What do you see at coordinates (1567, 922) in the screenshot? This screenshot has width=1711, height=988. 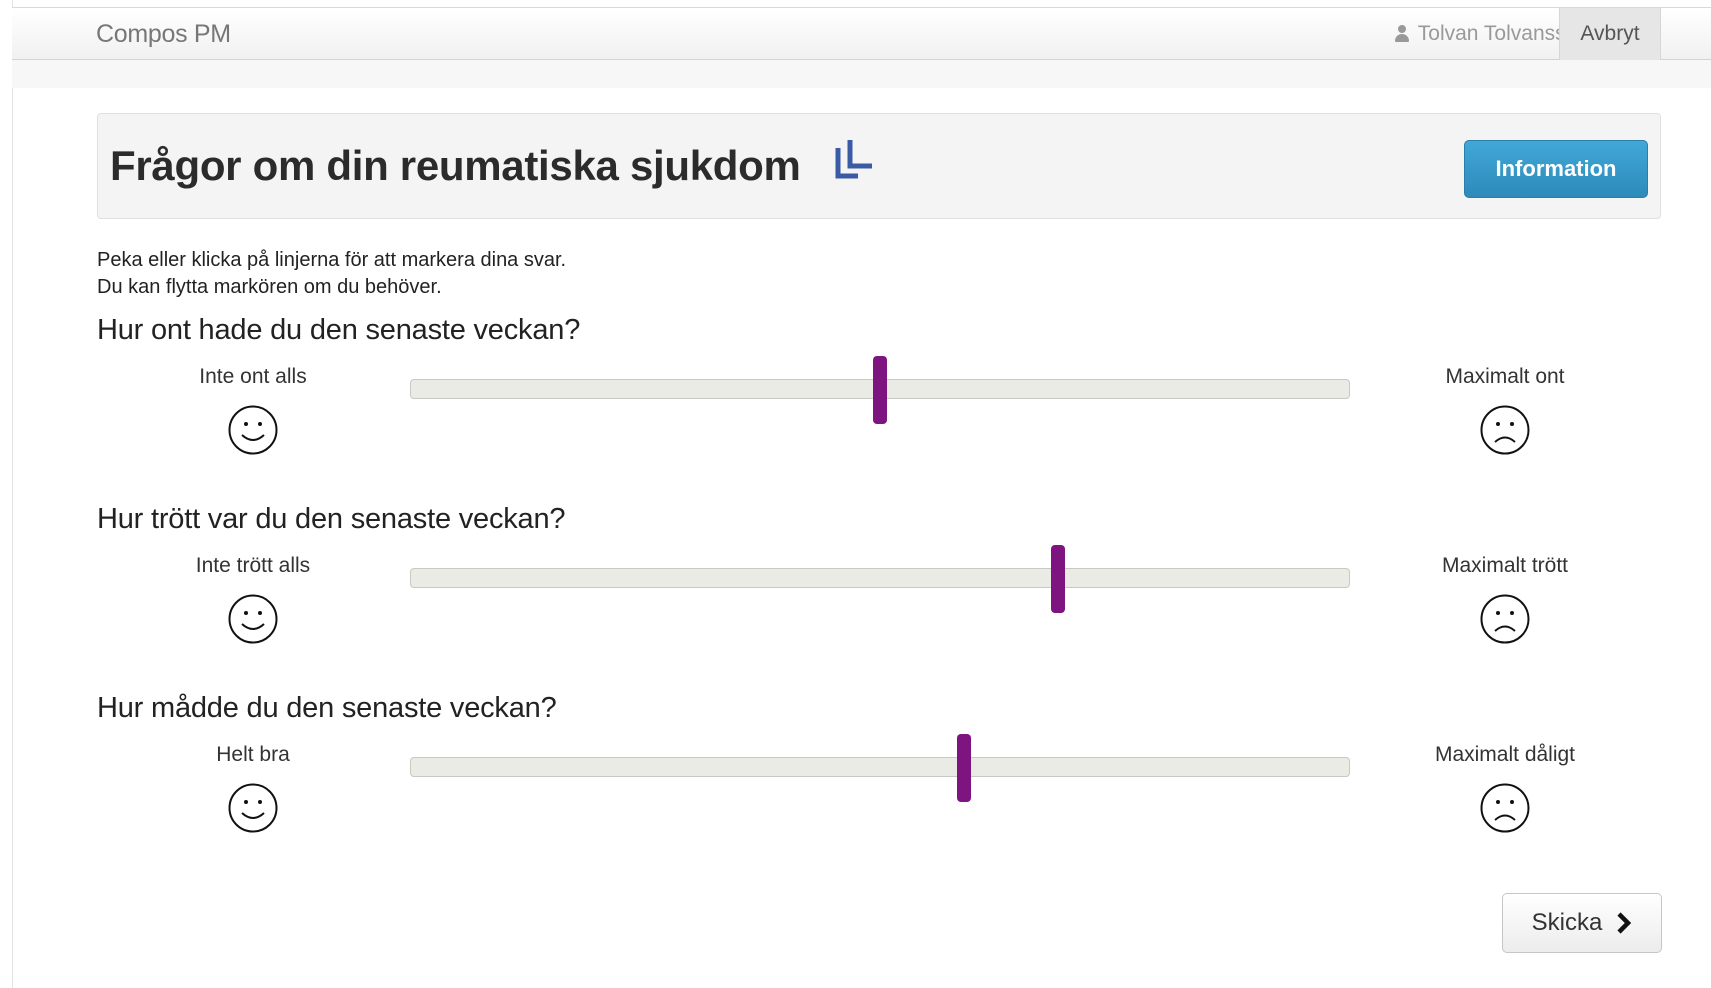 I see `submit-label: Skicka` at bounding box center [1567, 922].